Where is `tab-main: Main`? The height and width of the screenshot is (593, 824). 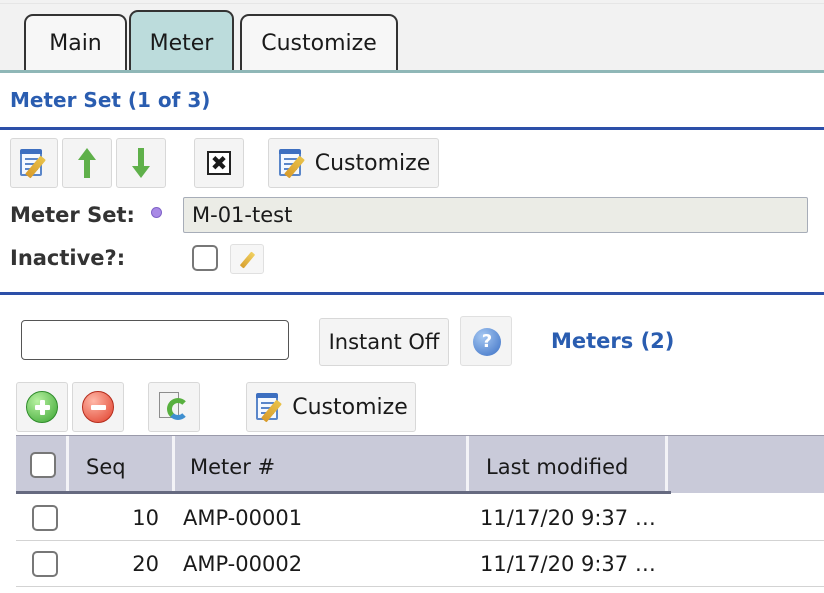 tab-main: Main is located at coordinates (75, 43).